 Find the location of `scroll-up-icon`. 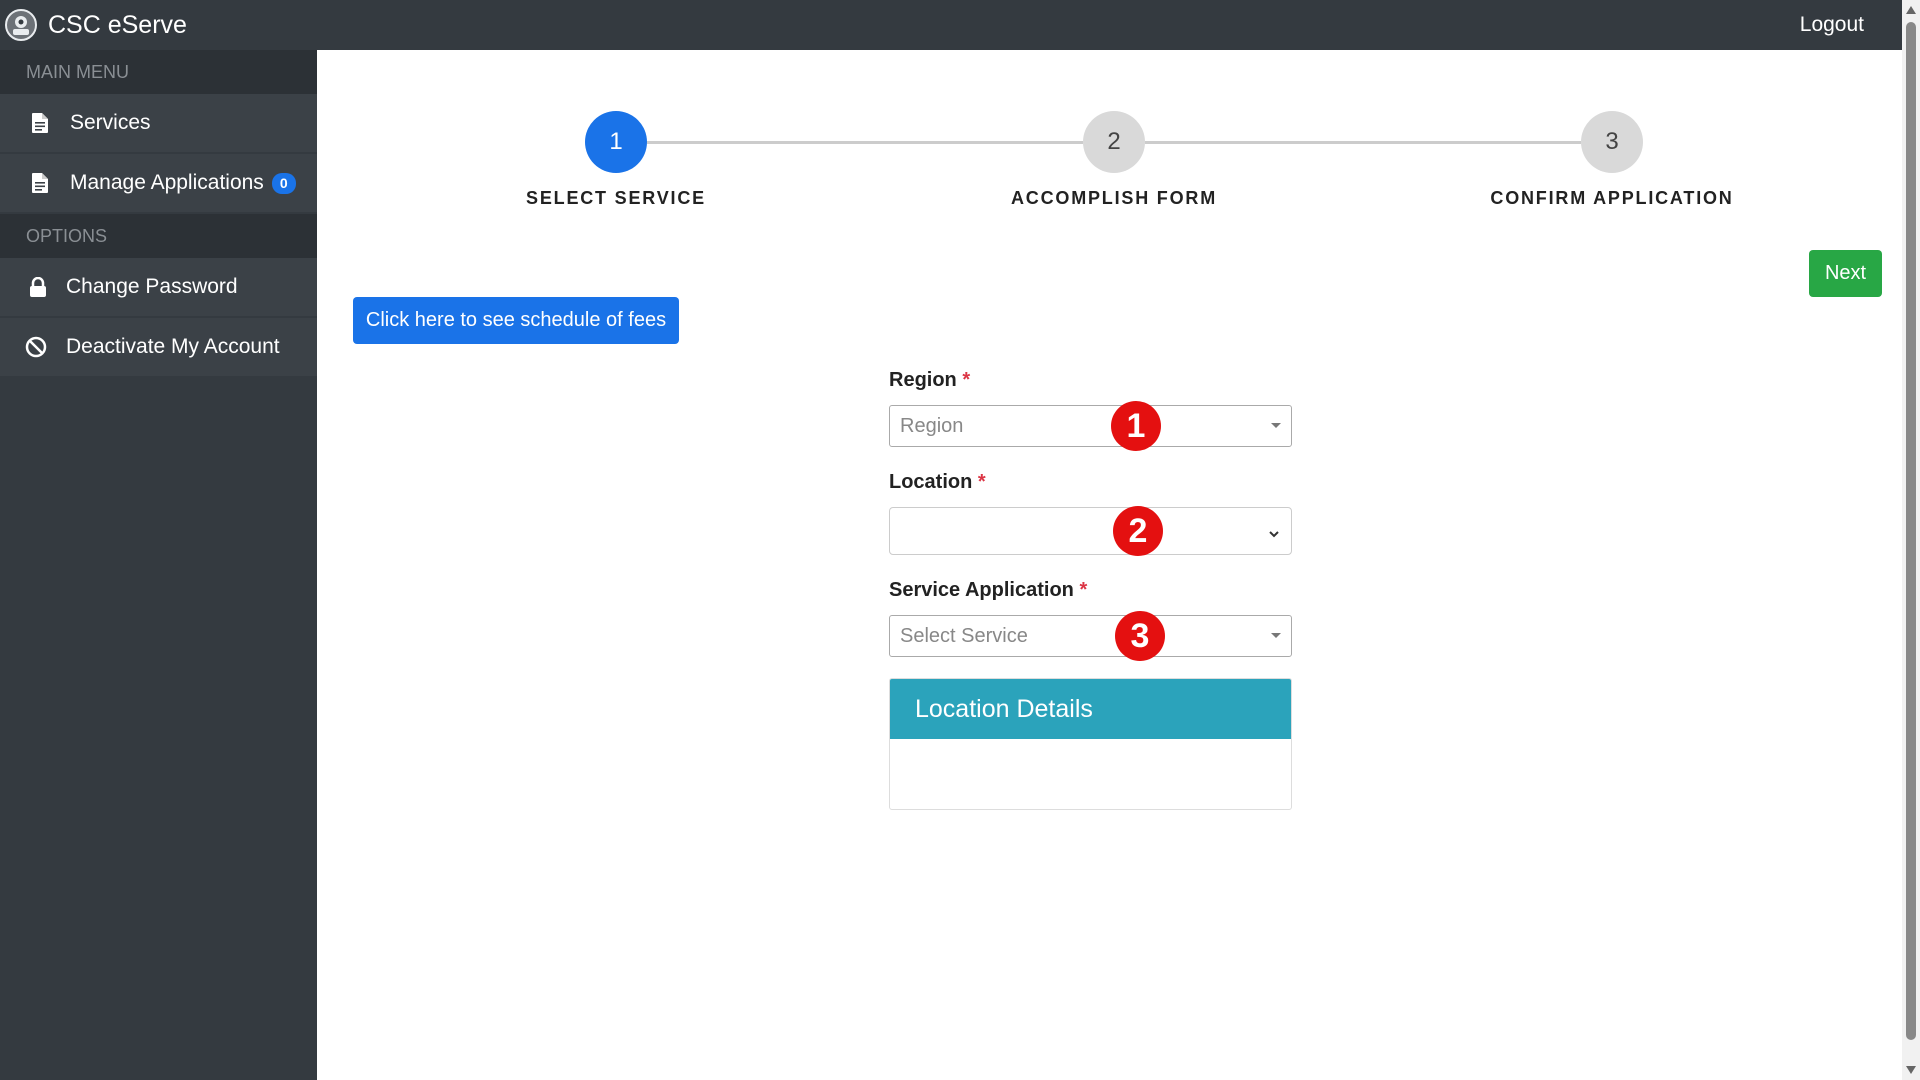

scroll-up-icon is located at coordinates (1911, 10).